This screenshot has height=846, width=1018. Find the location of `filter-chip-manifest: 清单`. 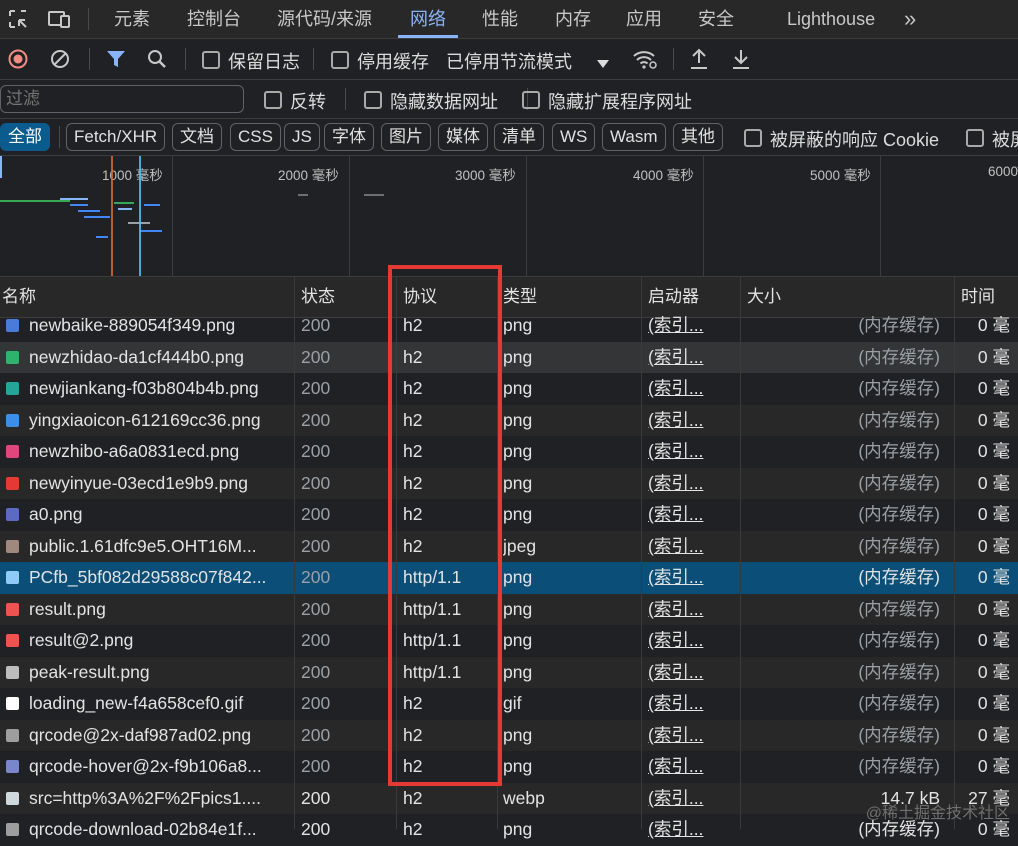

filter-chip-manifest: 清单 is located at coordinates (519, 137).